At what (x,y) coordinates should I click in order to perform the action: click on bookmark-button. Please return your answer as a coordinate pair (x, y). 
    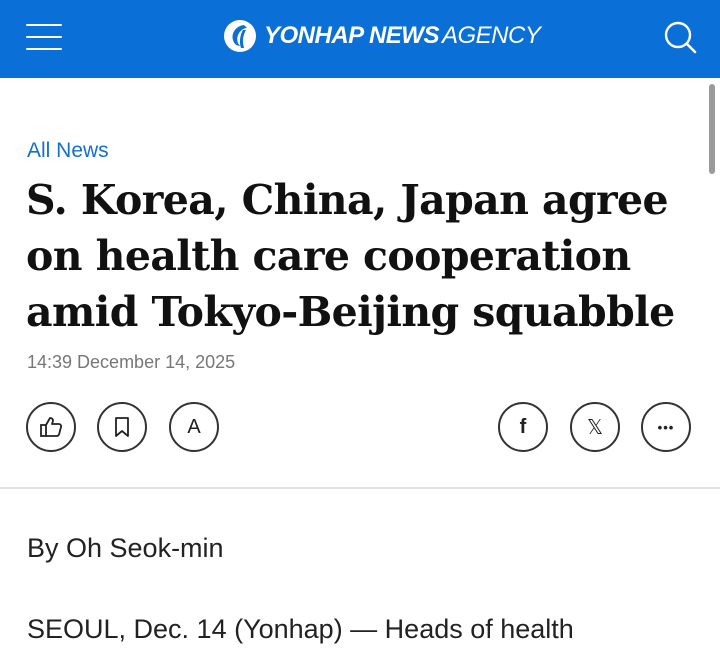
    Looking at the image, I should click on (122, 427).